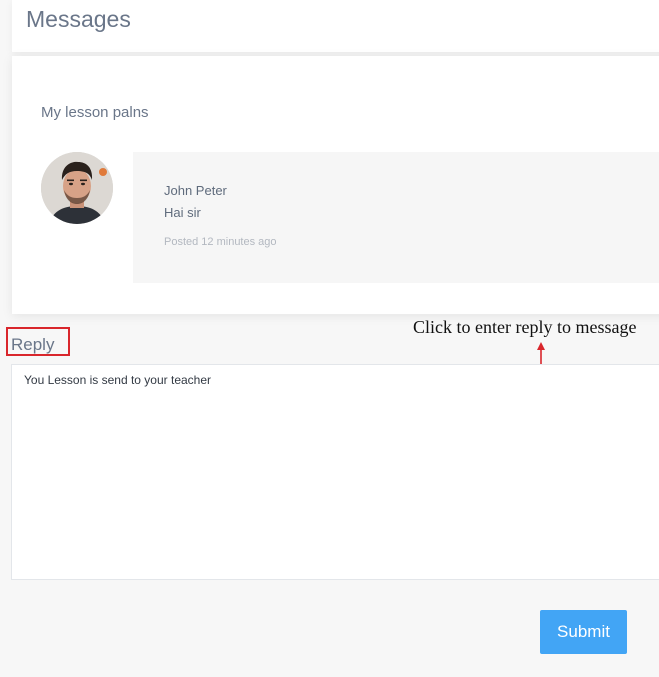  I want to click on sender-name: John Peter, so click(195, 190).